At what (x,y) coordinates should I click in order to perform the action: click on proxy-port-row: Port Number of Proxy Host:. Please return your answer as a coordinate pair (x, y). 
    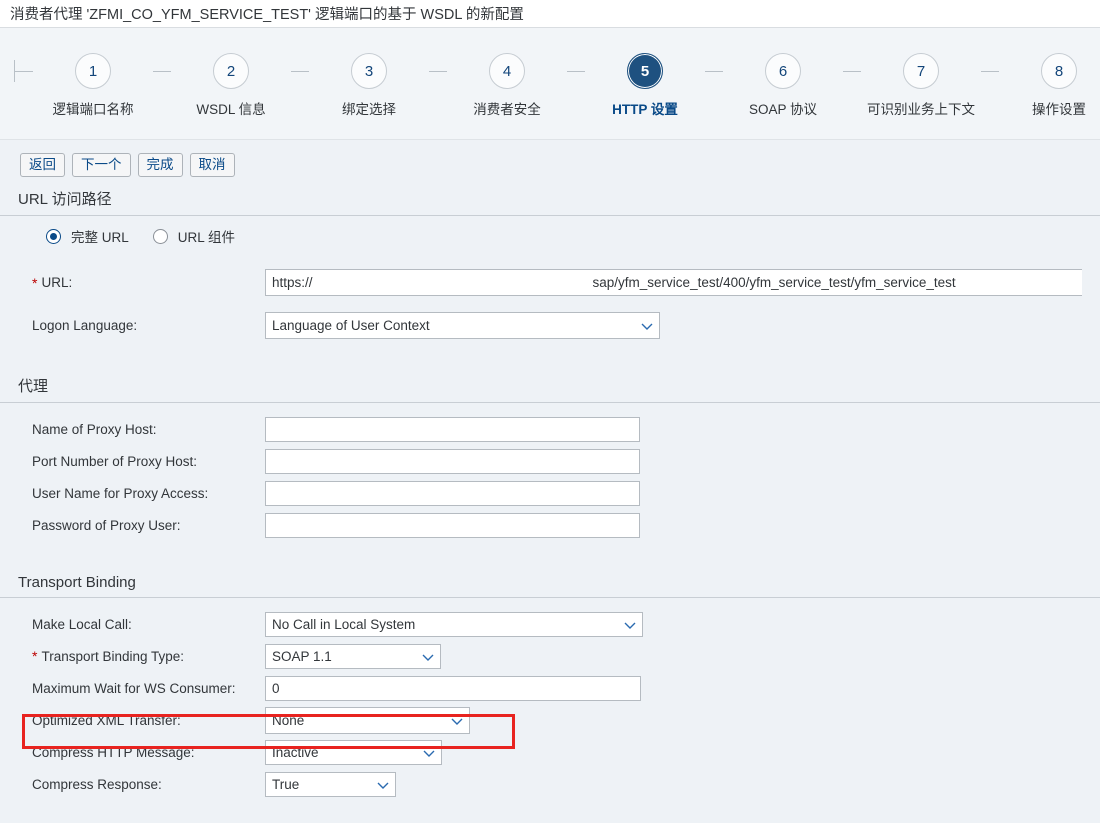
    Looking at the image, I should click on (550, 461).